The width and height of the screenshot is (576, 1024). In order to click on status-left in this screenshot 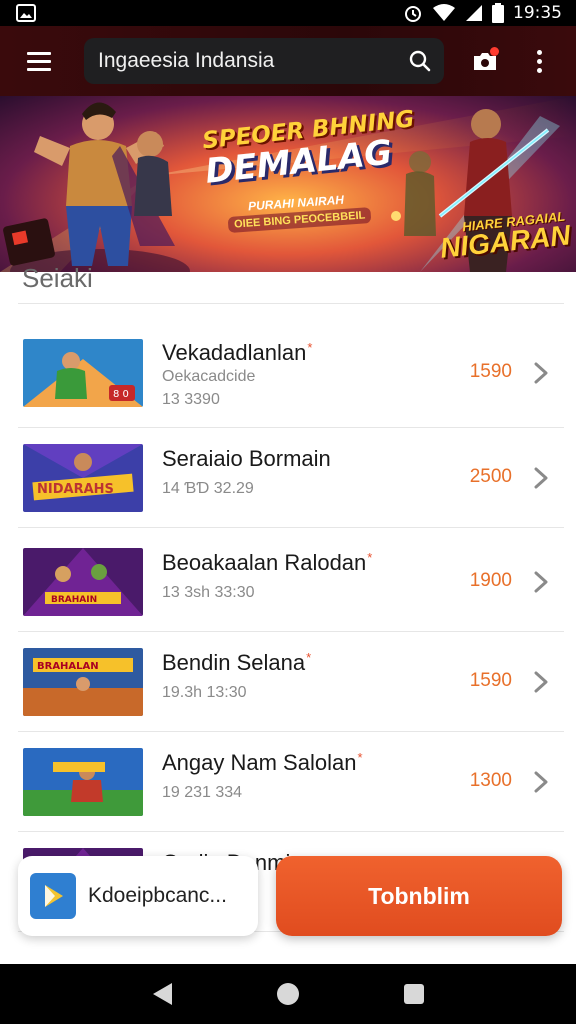, I will do `click(26, 13)`.